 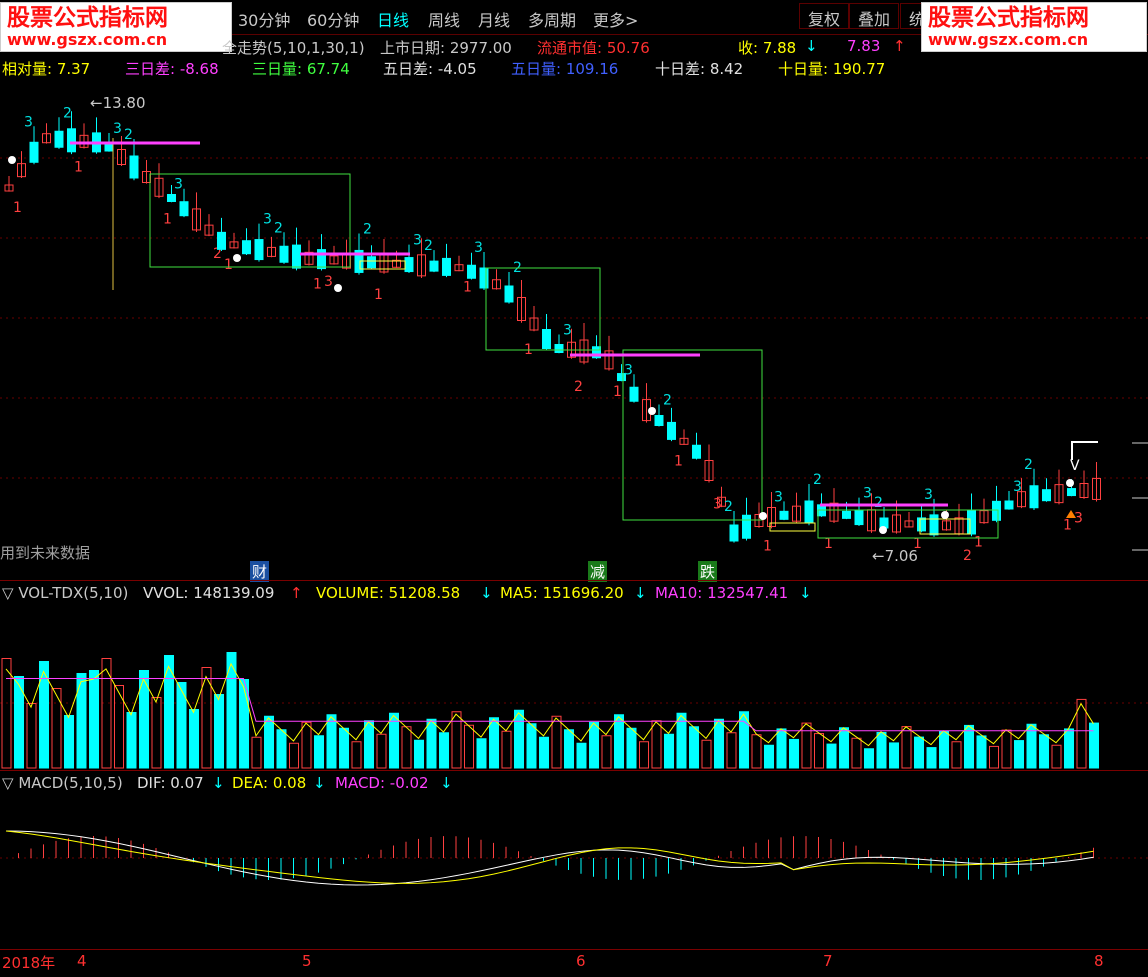 I want to click on dea-arrow: ↓, so click(x=319, y=783).